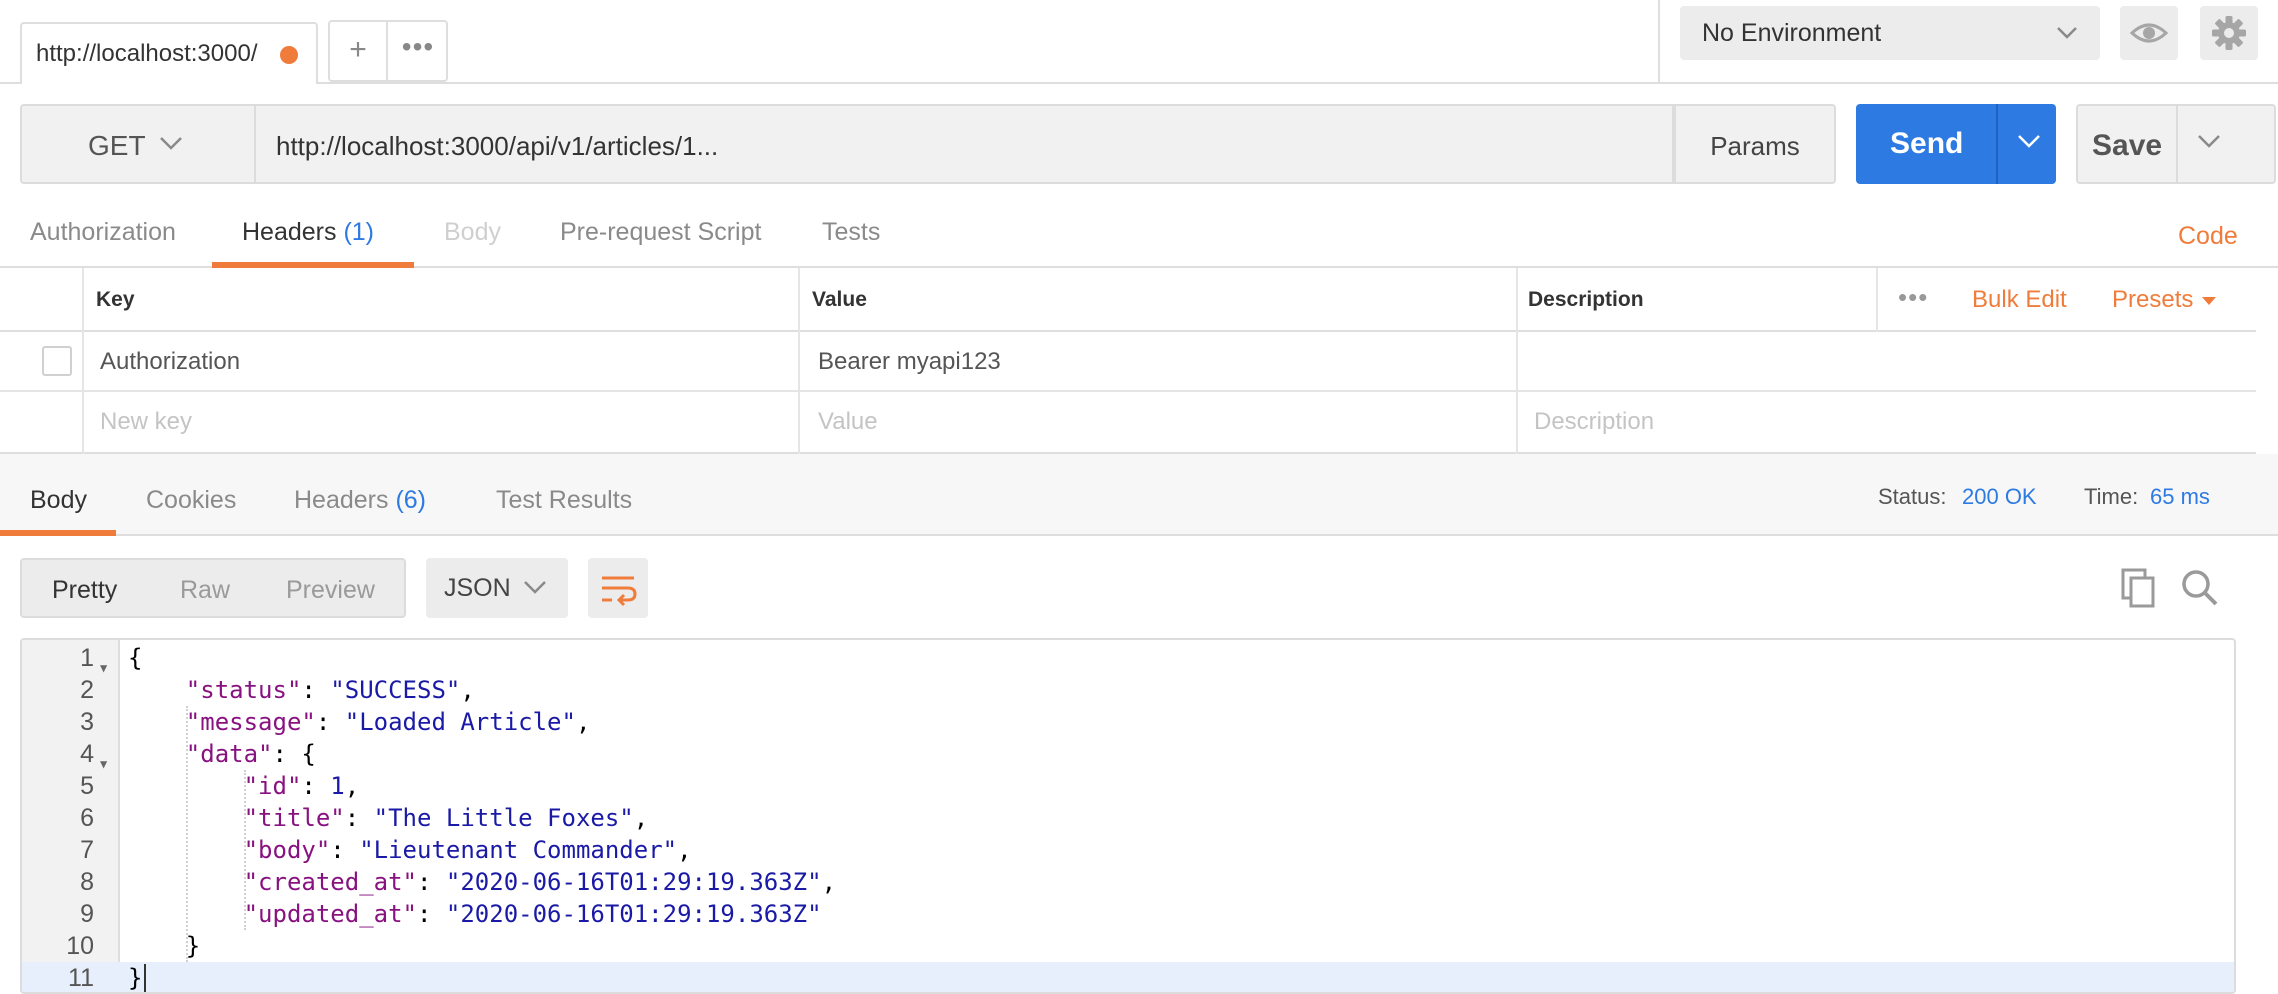  I want to click on json-key: "status", so click(243, 690).